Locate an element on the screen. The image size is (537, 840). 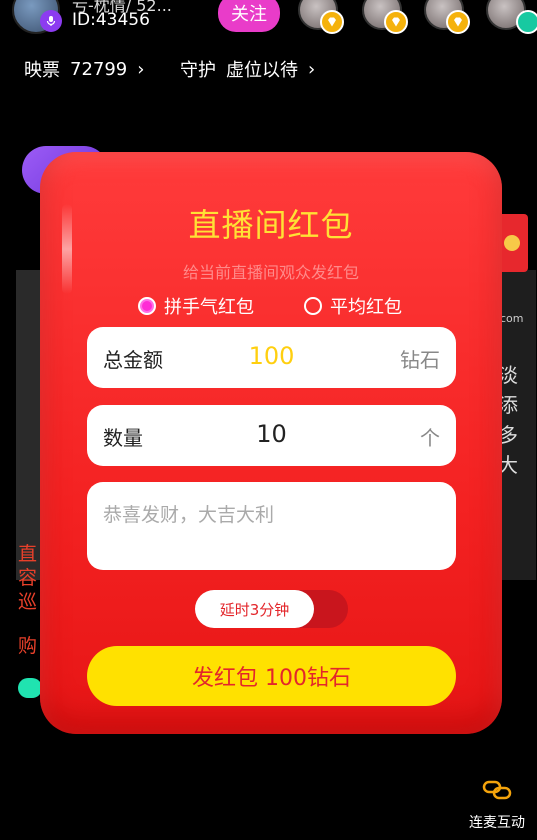
chat-buy: 购 is located at coordinates (28, 646).